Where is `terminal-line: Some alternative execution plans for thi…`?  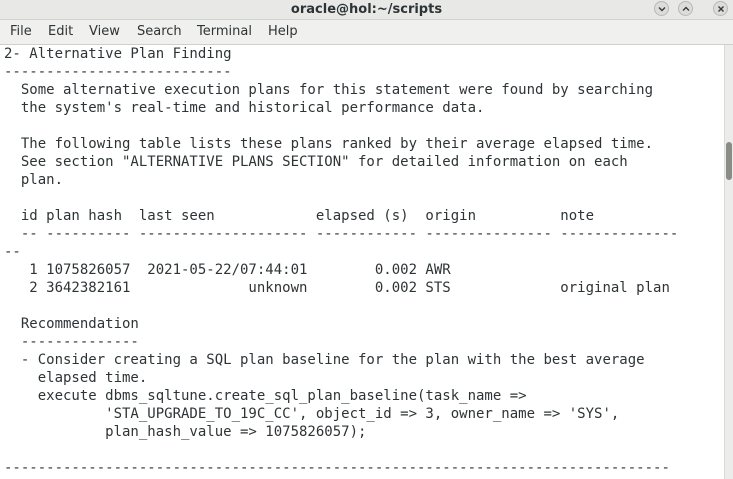 terminal-line: Some alternative execution plans for thi… is located at coordinates (329, 90).